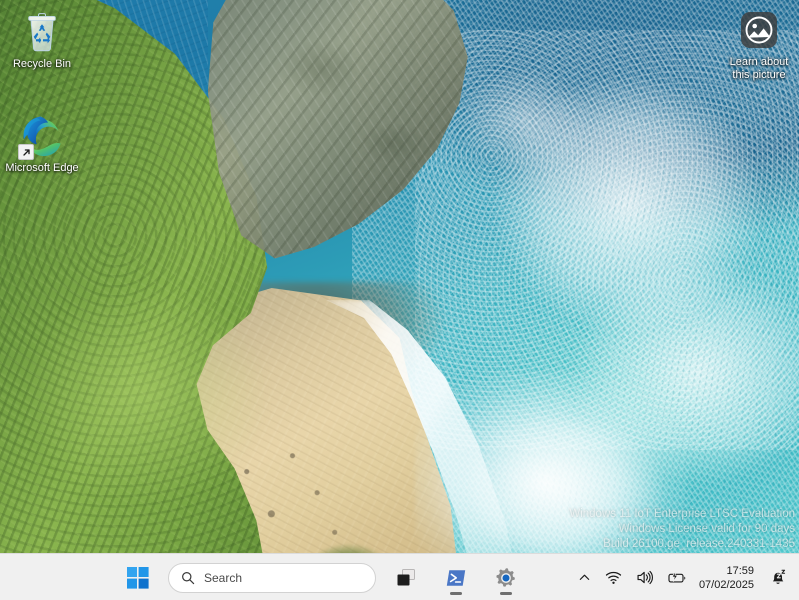 The height and width of the screenshot is (600, 799). I want to click on tray-notifications-button, so click(778, 578).